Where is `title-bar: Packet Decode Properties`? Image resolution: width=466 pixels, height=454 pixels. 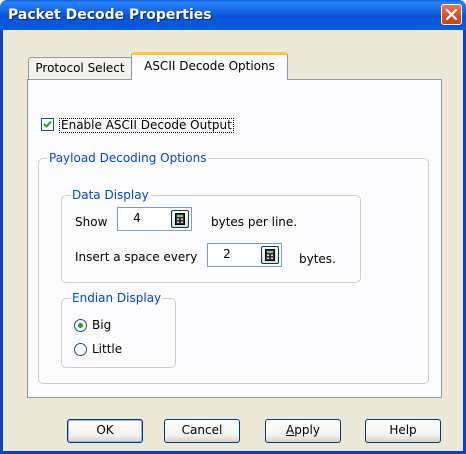 title-bar: Packet Decode Properties is located at coordinates (233, 15).